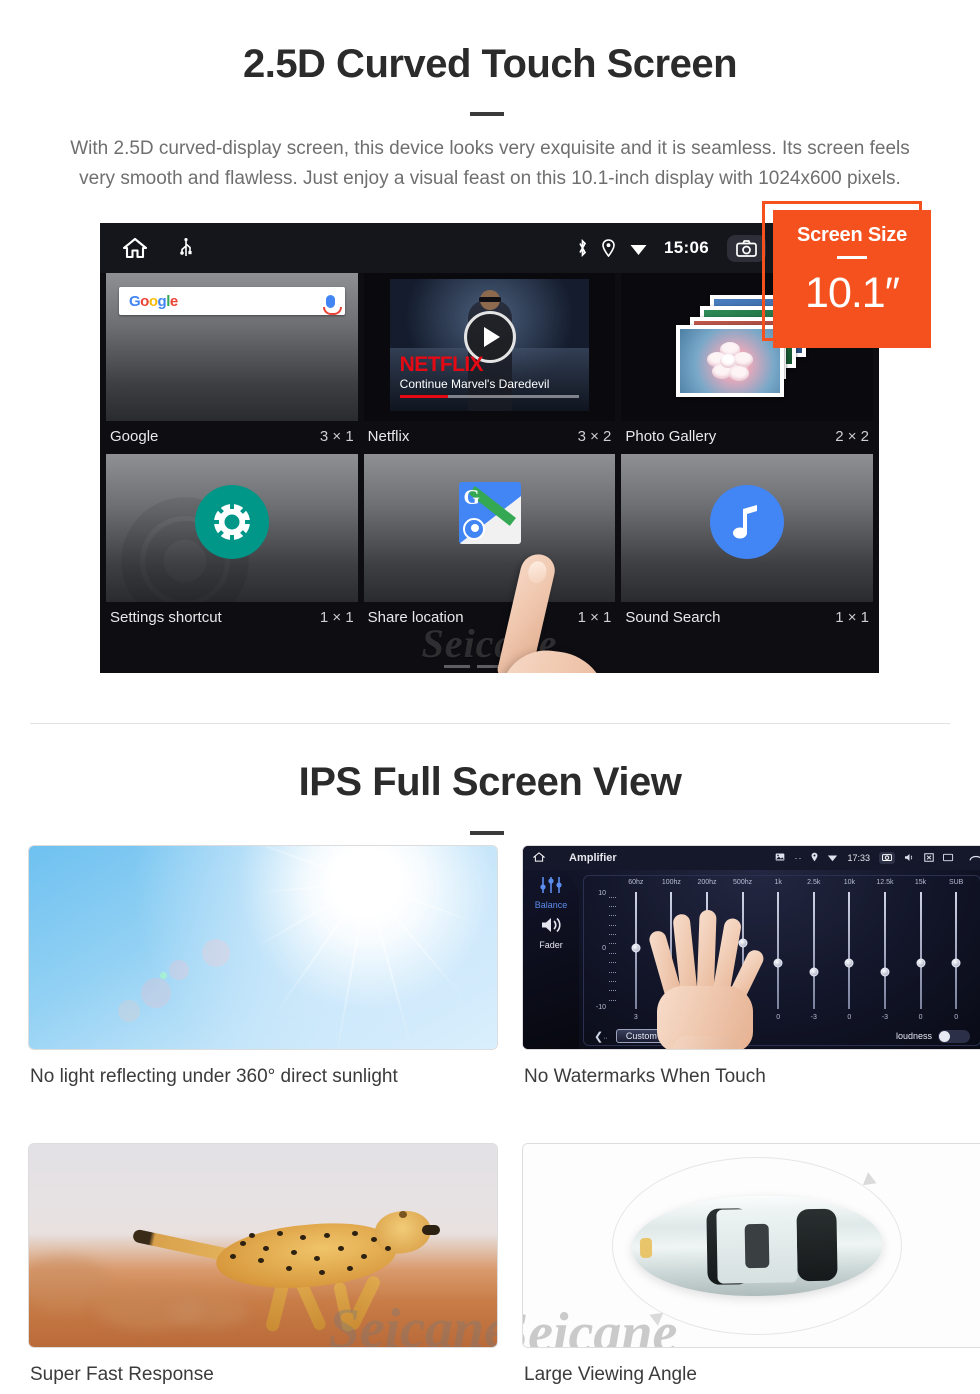 Image resolution: width=980 pixels, height=1394 pixels. Describe the element at coordinates (730, 362) in the screenshot. I see `flower-photo` at that location.